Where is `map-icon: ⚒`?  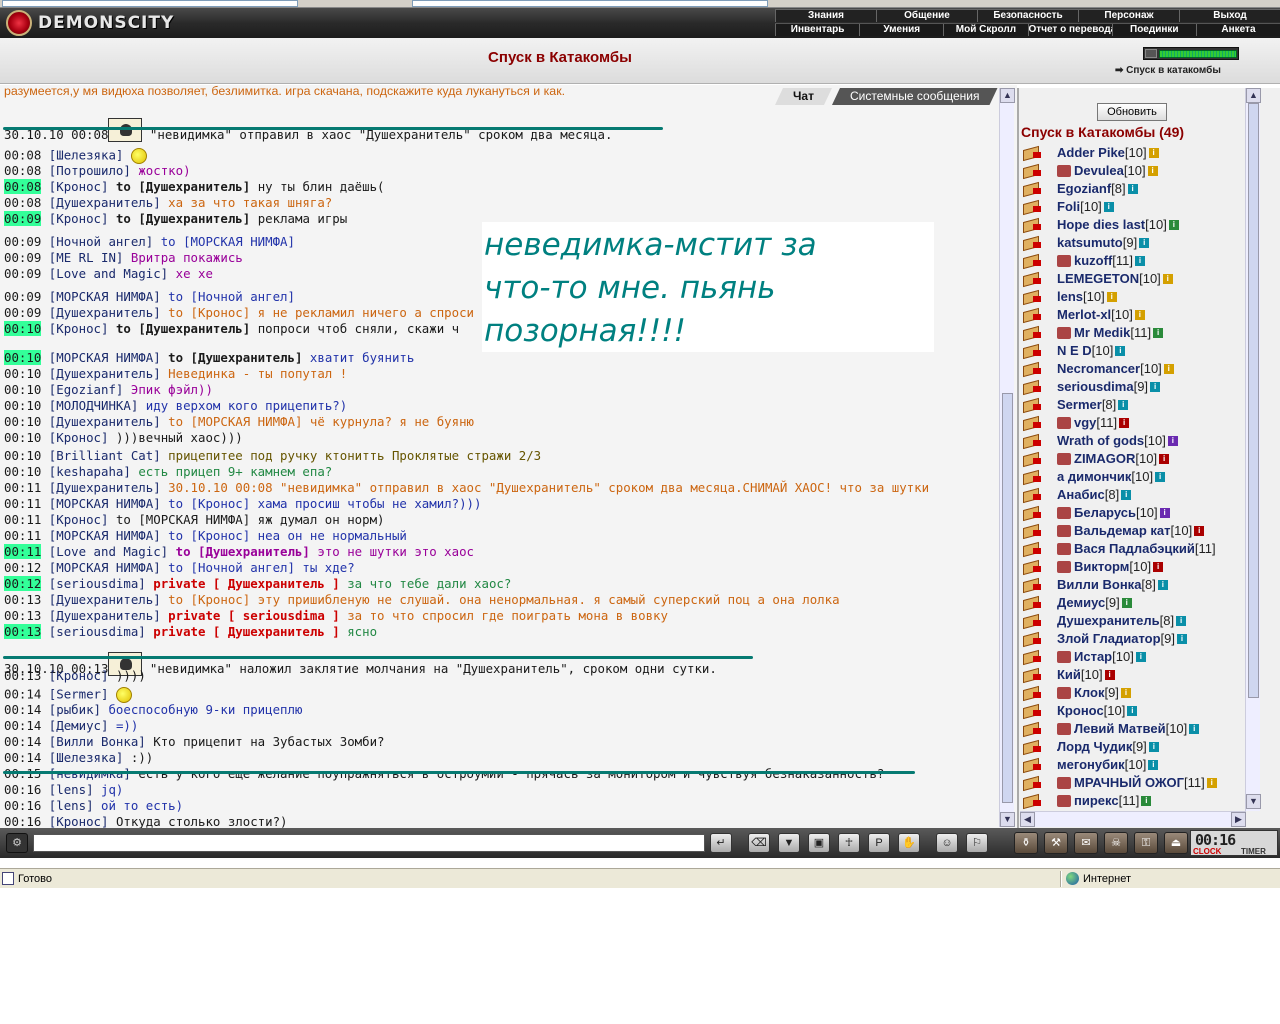
map-icon: ⚒ is located at coordinates (1056, 843).